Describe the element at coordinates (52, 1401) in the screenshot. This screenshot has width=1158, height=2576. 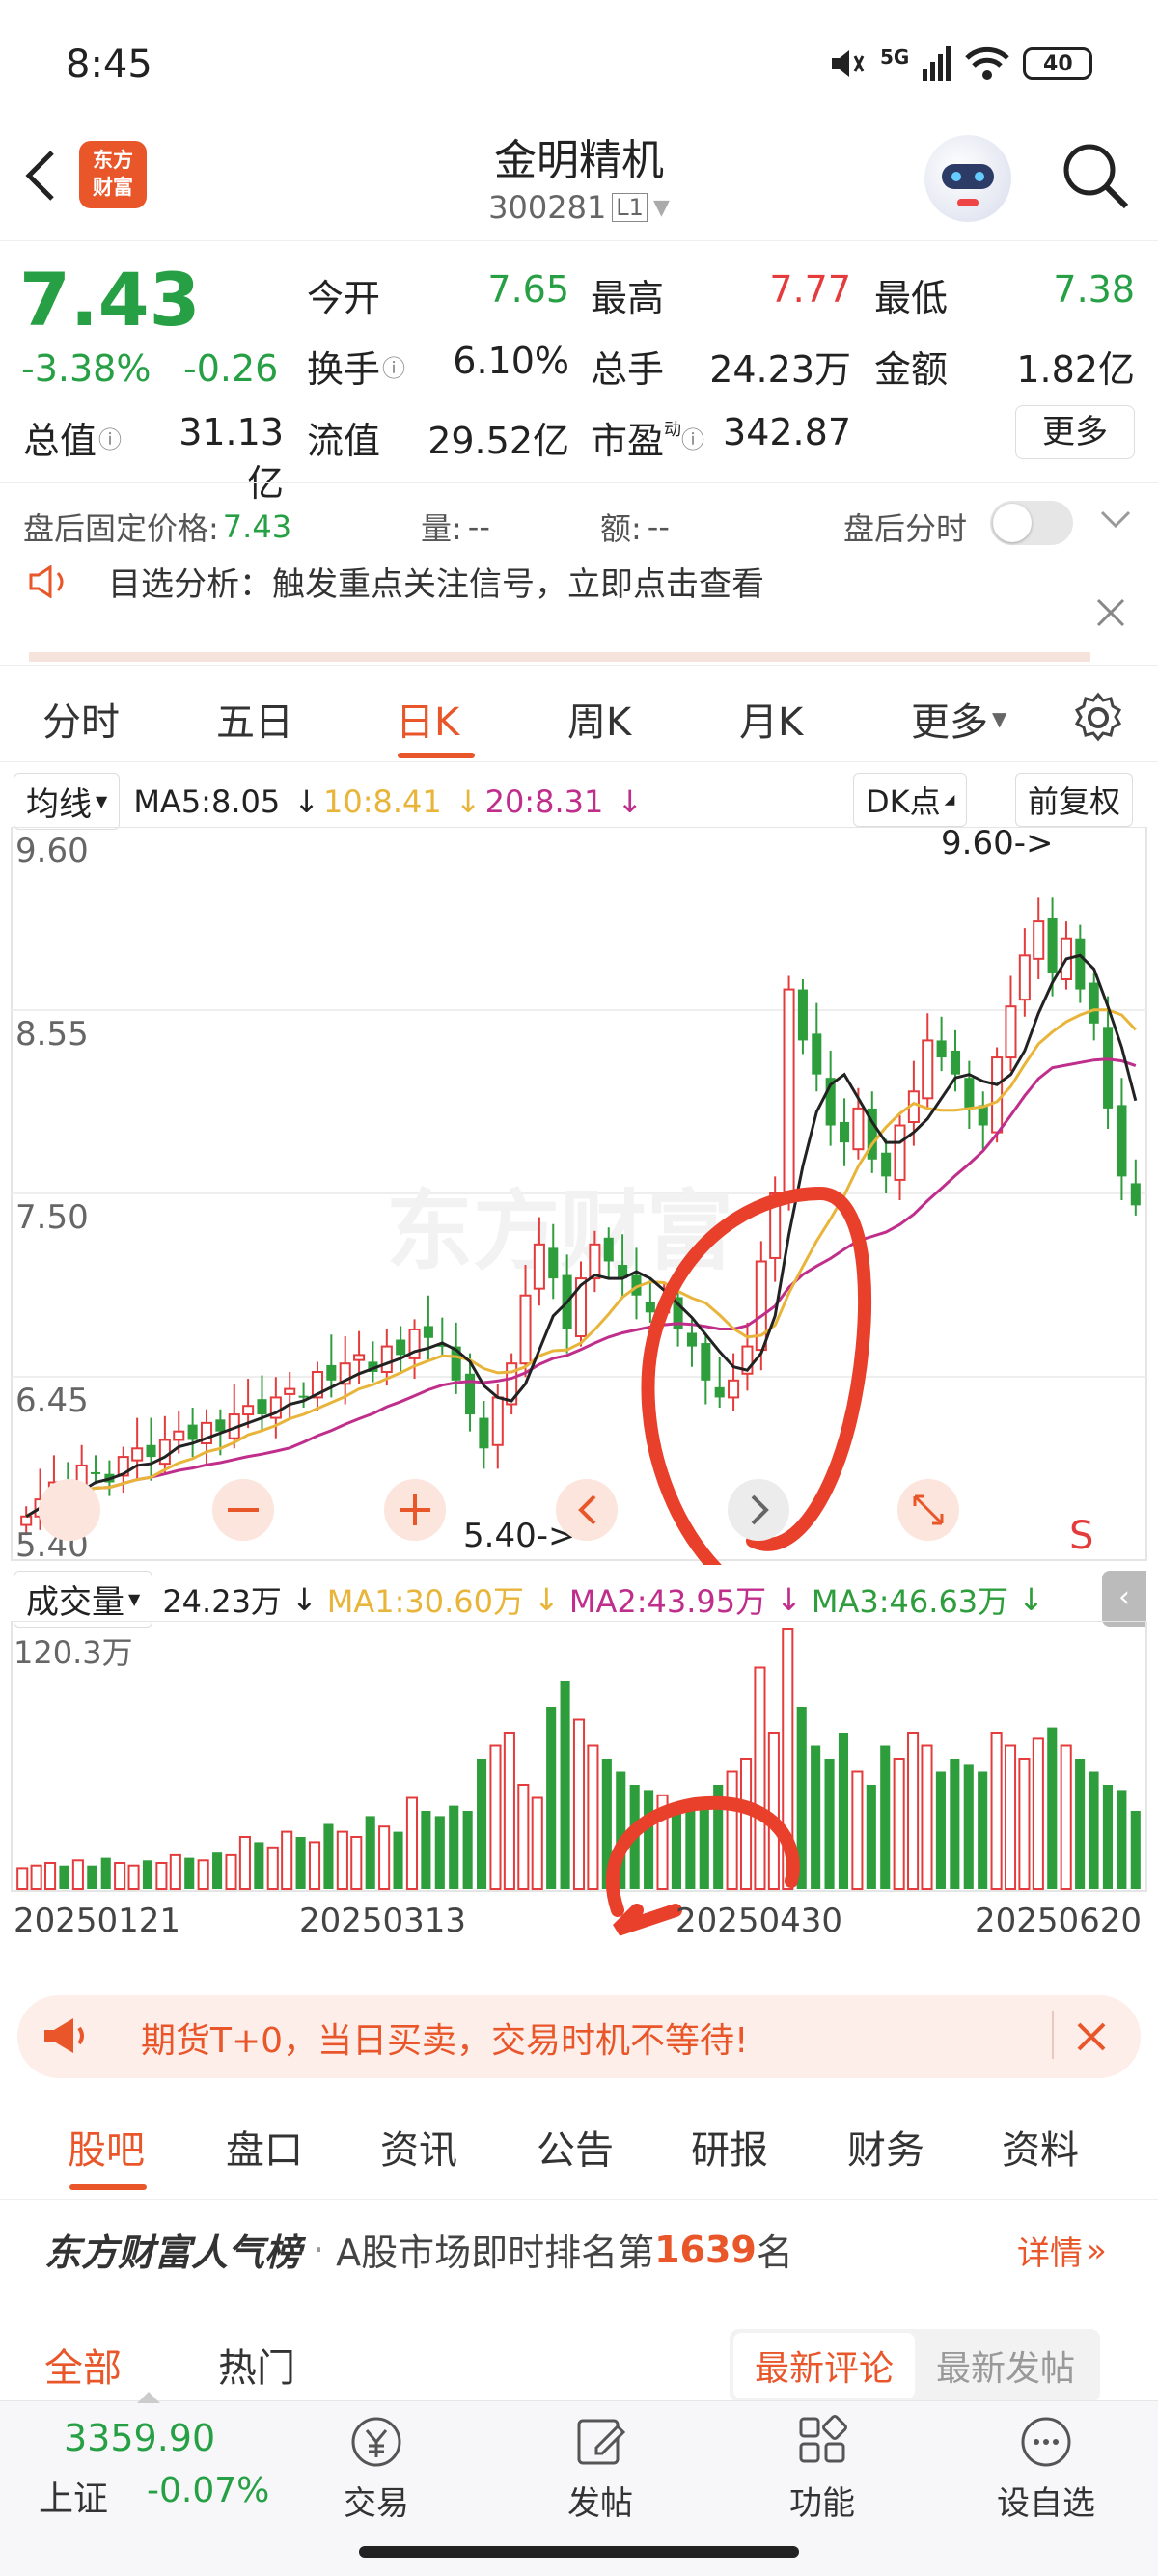
I see `y-tick: 6.45` at that location.